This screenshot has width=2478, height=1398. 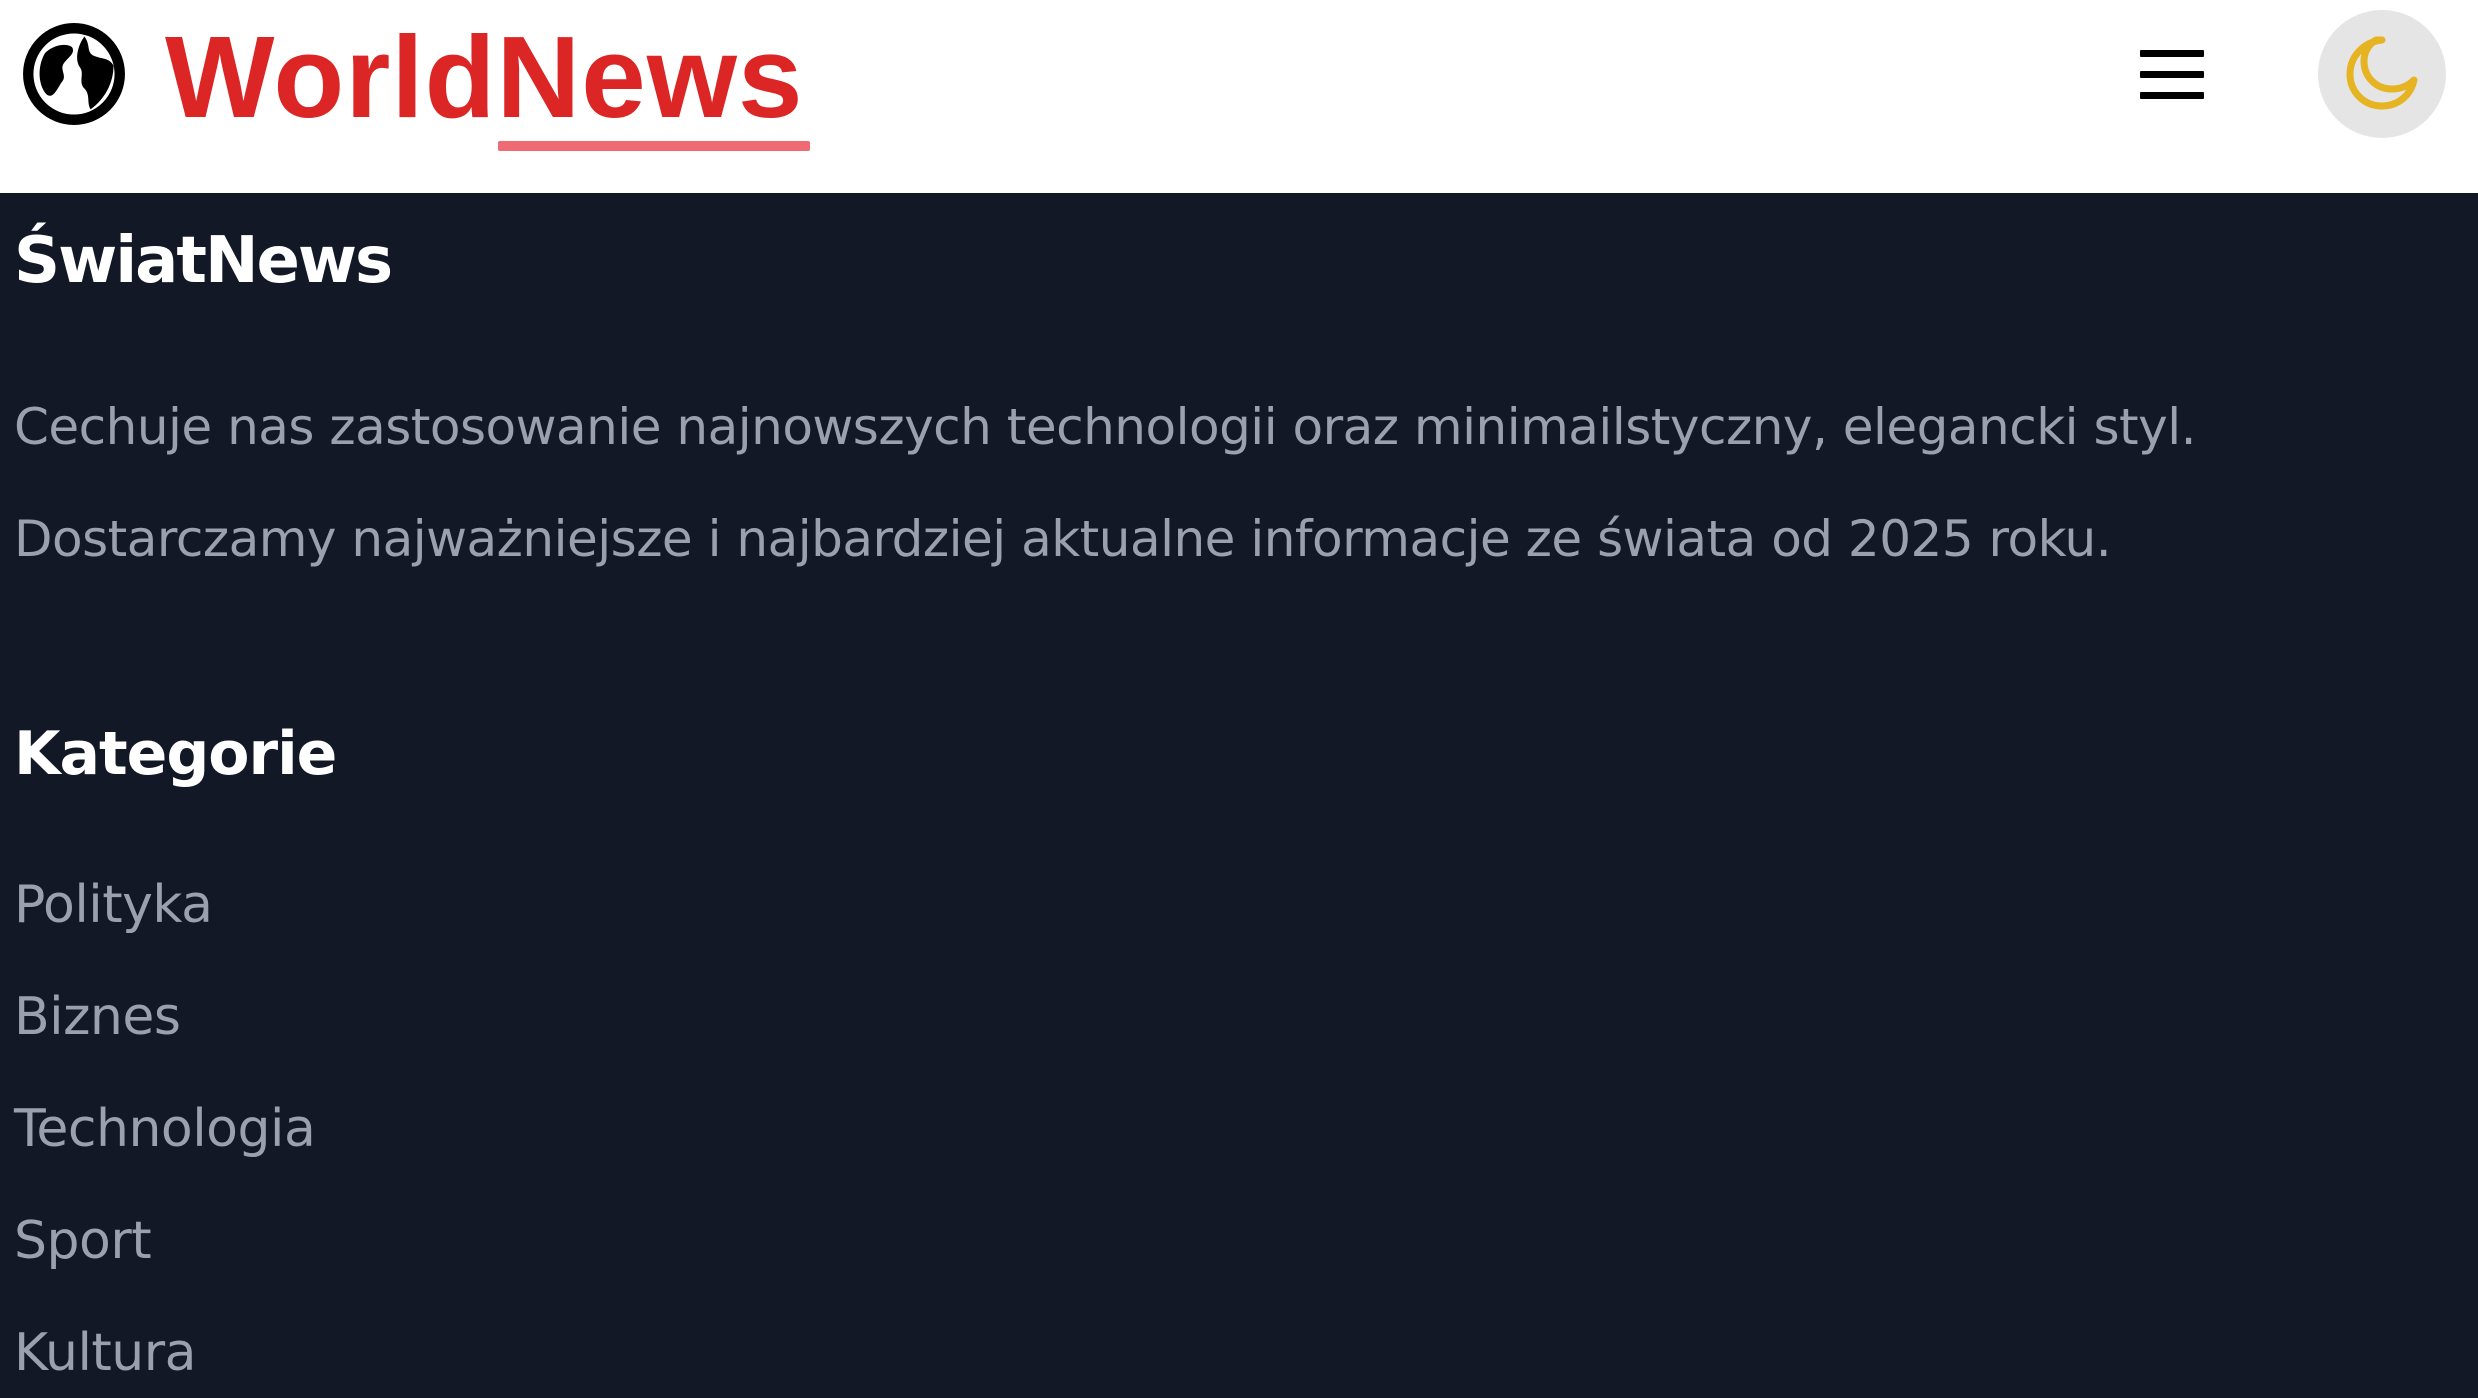 I want to click on categories-heading: Kategorie, so click(x=175, y=754).